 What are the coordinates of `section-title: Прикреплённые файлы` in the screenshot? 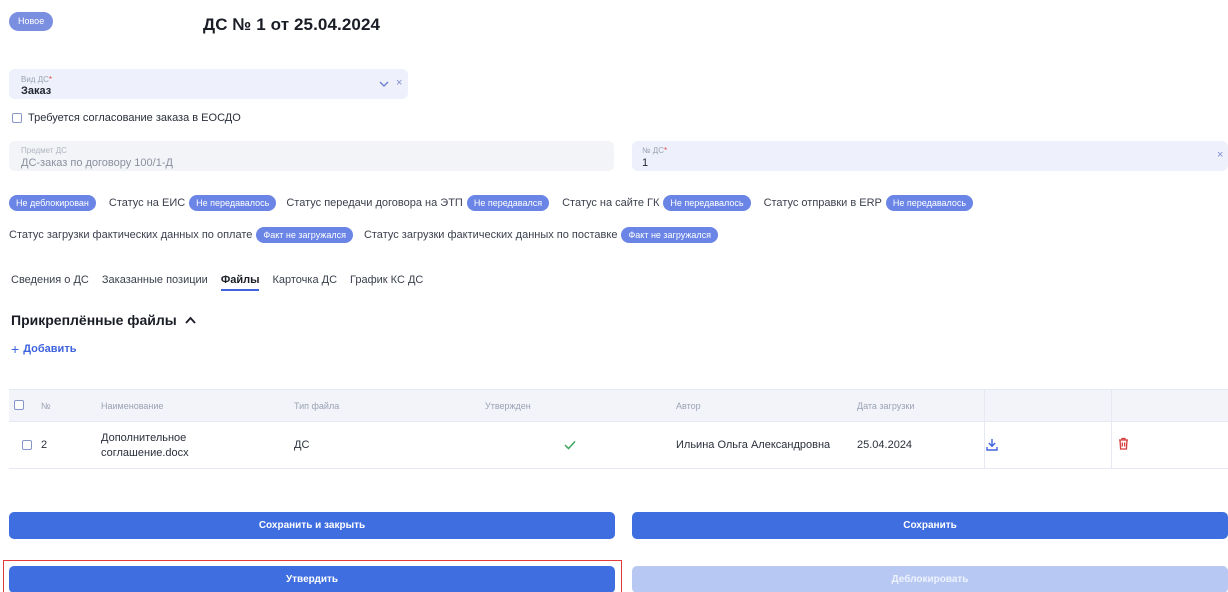 It's located at (103, 320).